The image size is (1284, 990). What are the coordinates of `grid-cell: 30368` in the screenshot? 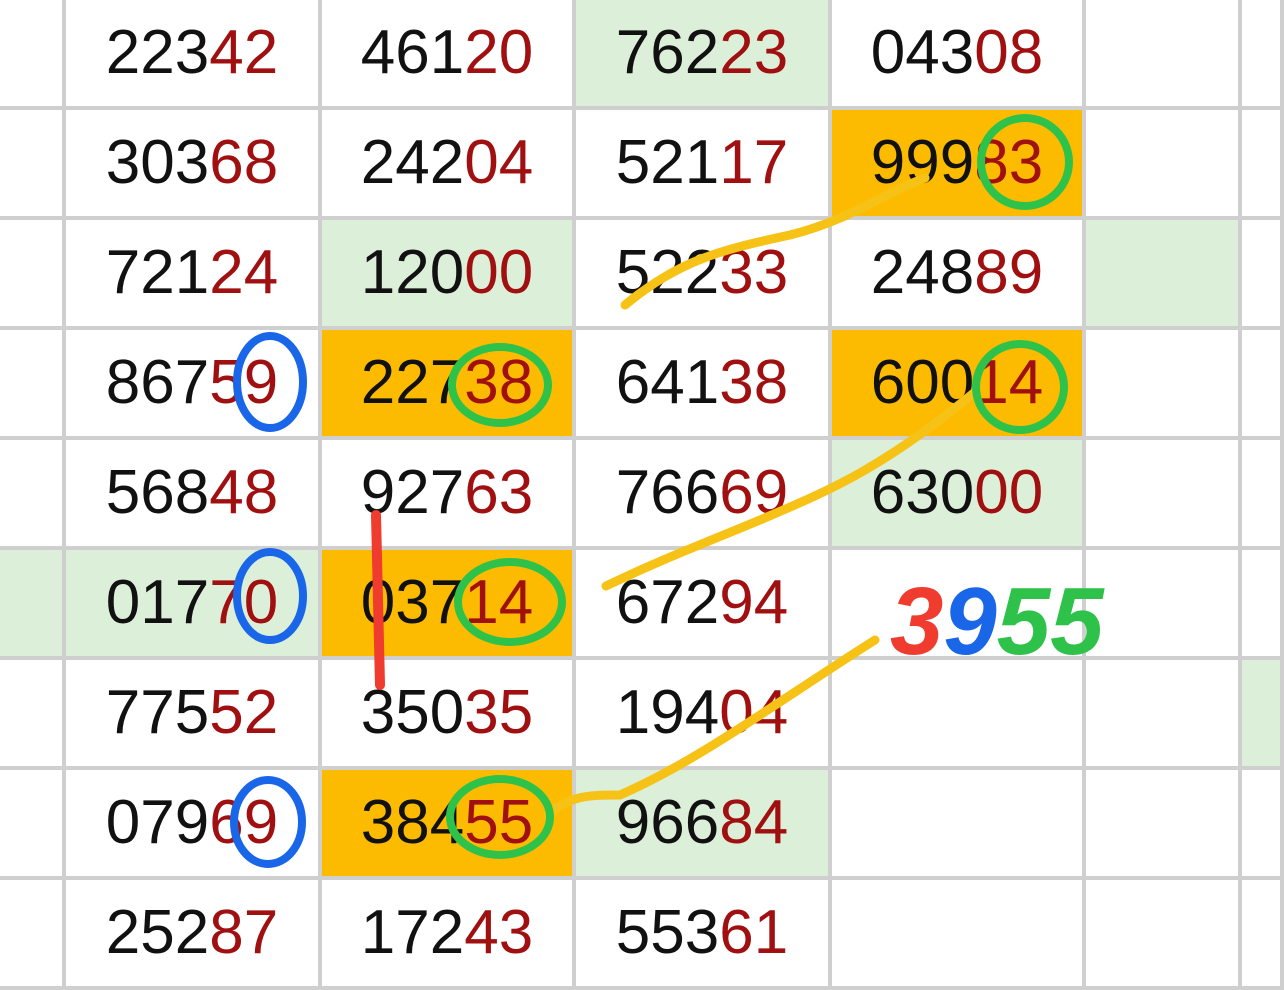 It's located at (194, 165).